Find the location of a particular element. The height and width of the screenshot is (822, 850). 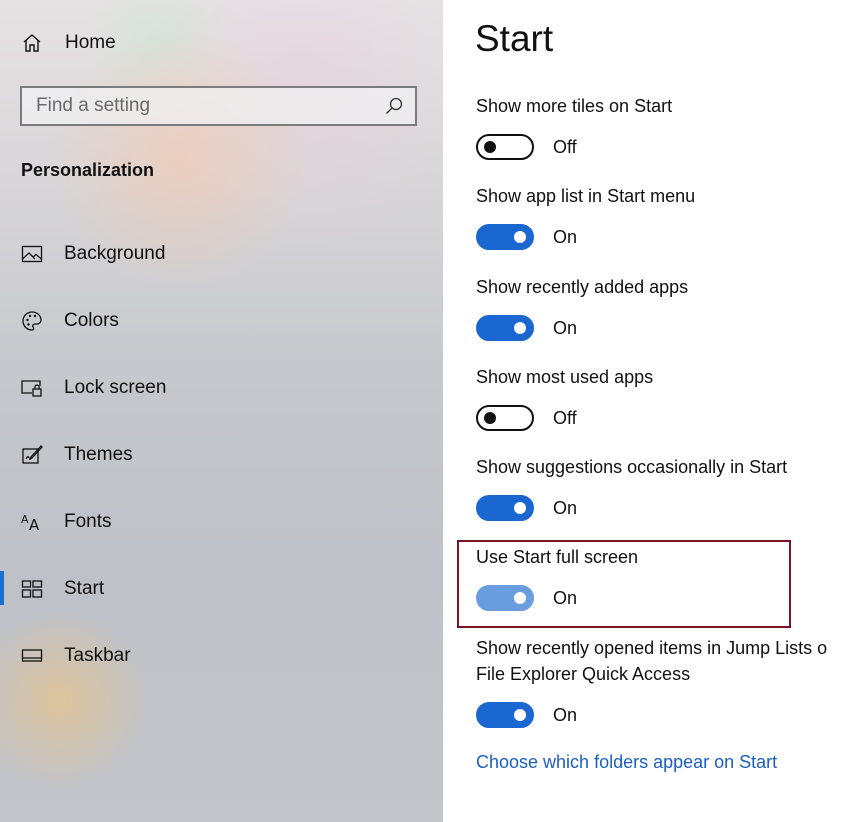

home-label: Home is located at coordinates (90, 42).